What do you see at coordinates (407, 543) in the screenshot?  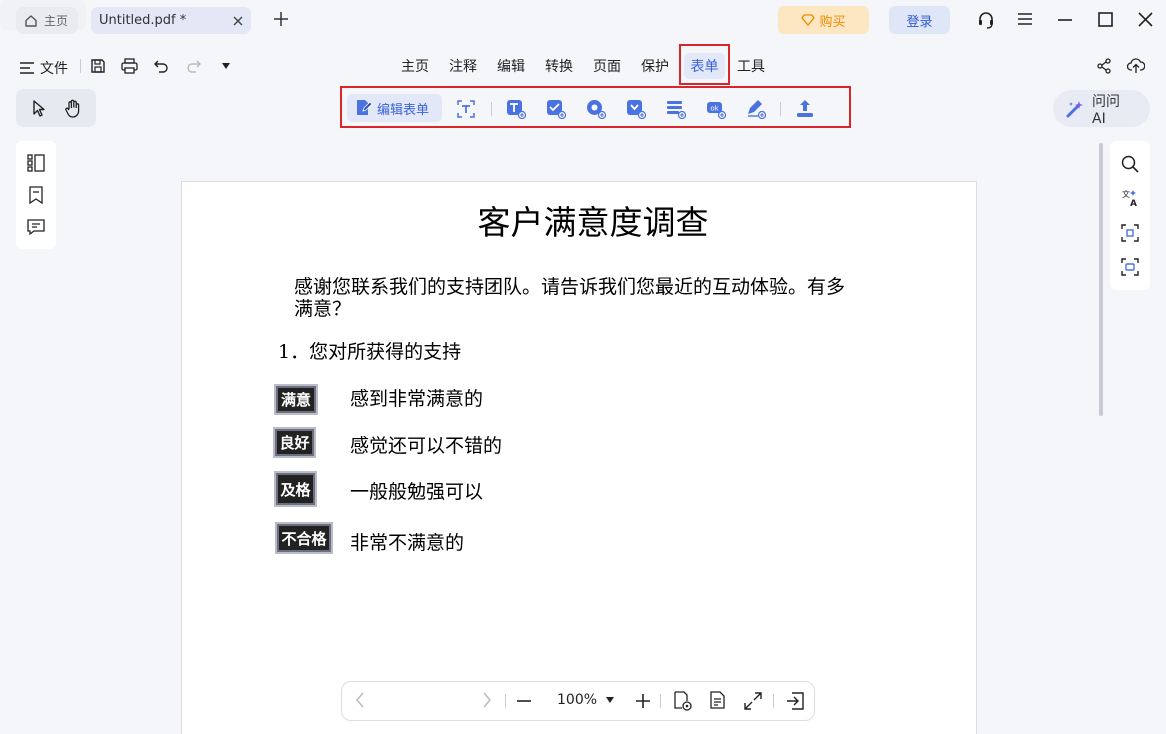 I see `option-text-fail: 非常不满意的` at bounding box center [407, 543].